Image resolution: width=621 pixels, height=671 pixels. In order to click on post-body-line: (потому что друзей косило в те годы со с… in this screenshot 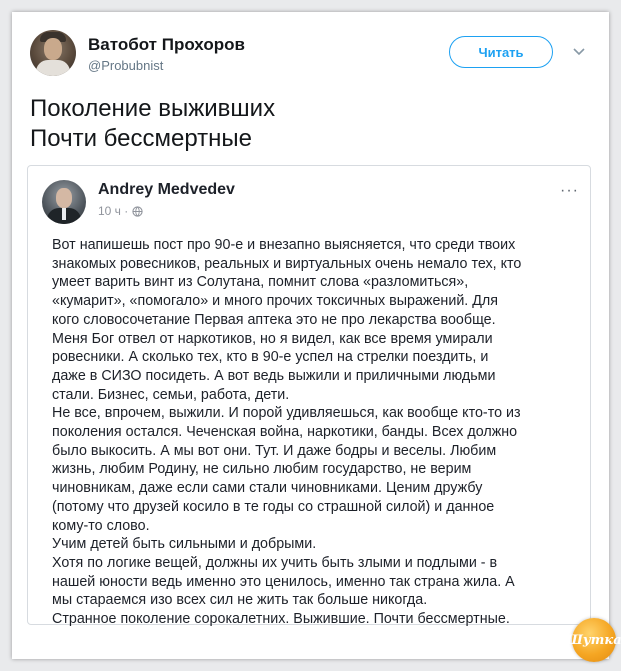, I will do `click(273, 506)`.